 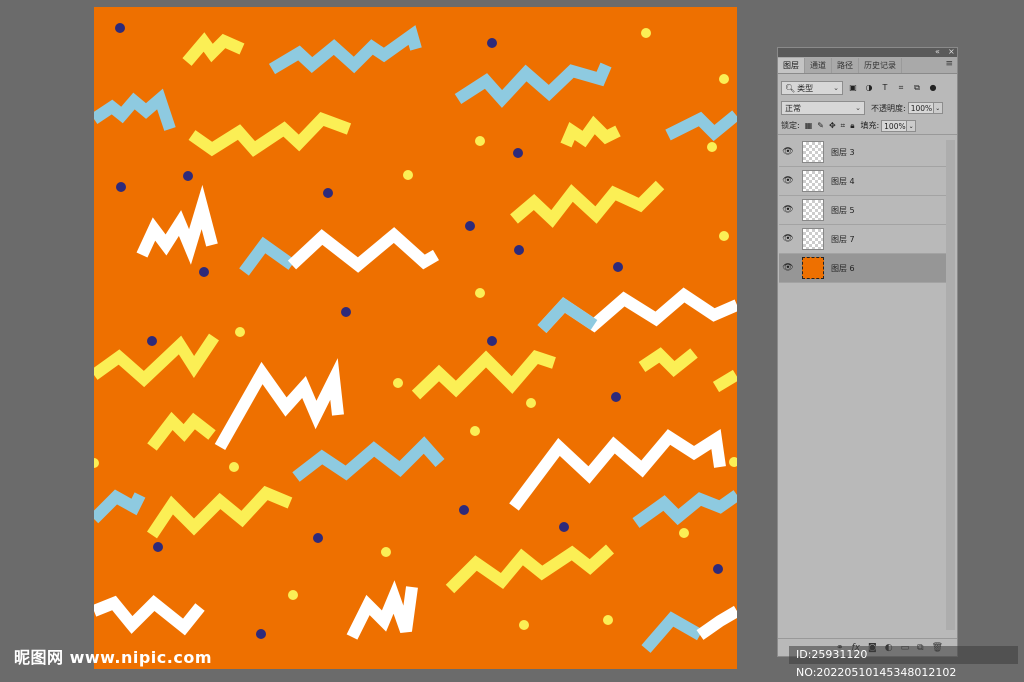 I want to click on fill-slider-toggle: ⌄, so click(x=912, y=125).